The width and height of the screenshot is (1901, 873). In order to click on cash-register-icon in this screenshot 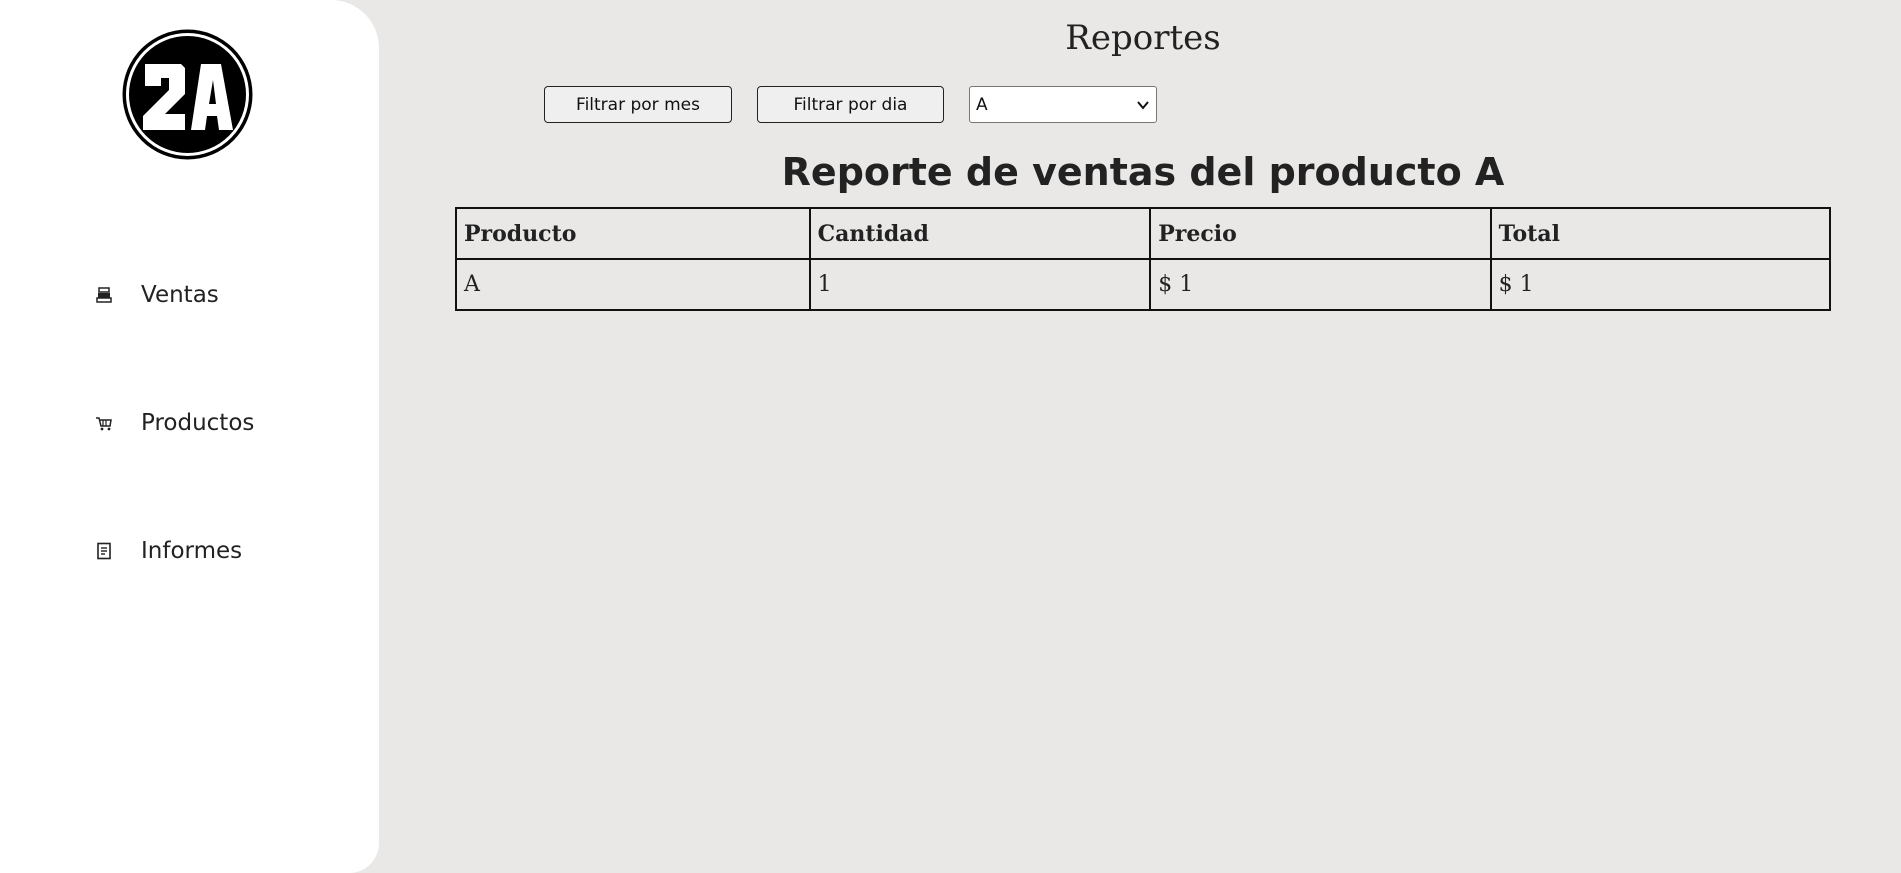, I will do `click(104, 295)`.